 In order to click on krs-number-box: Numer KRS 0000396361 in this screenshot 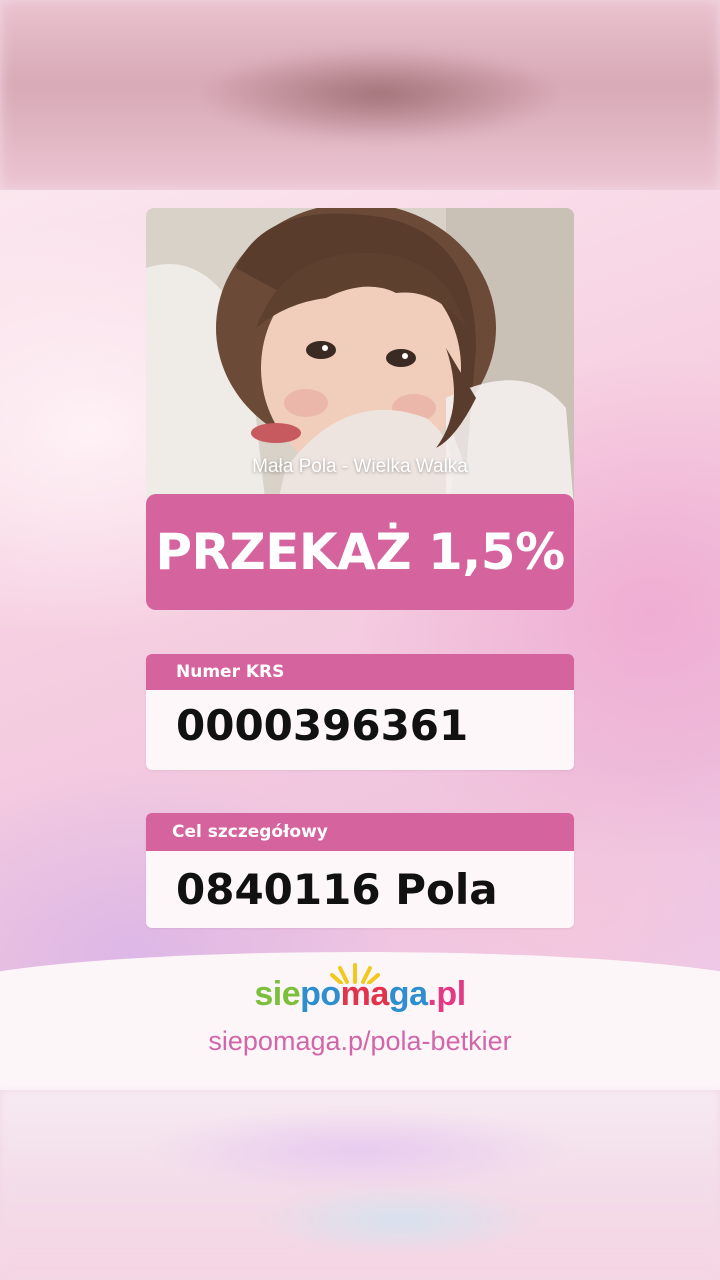, I will do `click(360, 712)`.